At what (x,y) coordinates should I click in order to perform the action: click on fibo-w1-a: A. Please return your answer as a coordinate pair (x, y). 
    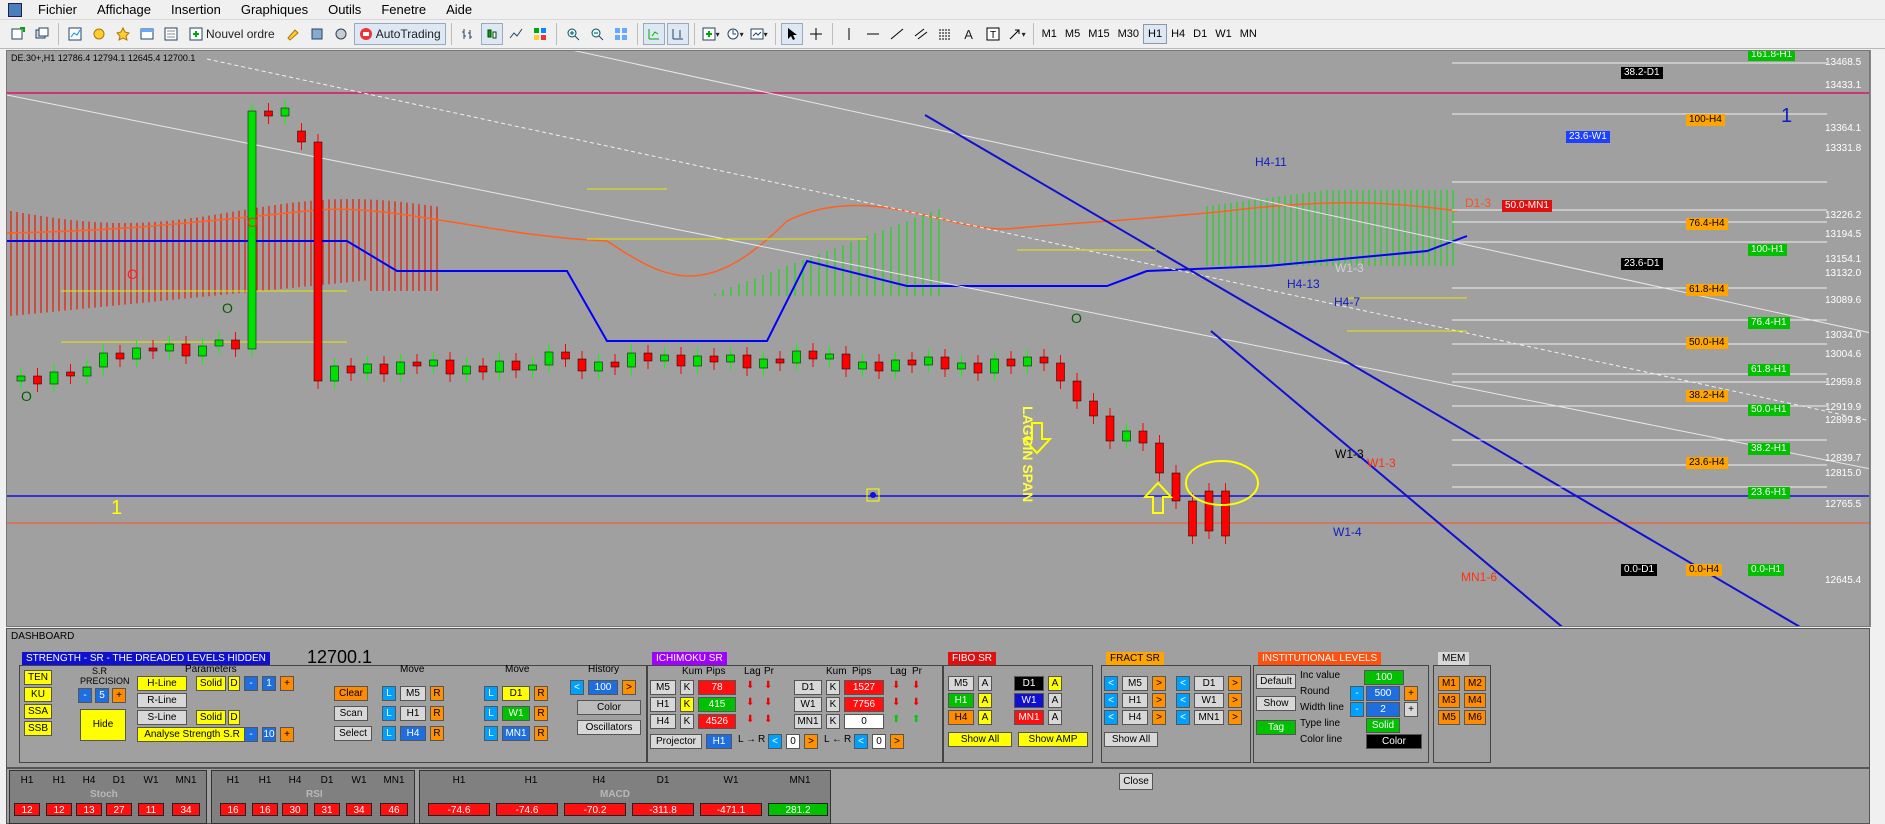
    Looking at the image, I should click on (1055, 700).